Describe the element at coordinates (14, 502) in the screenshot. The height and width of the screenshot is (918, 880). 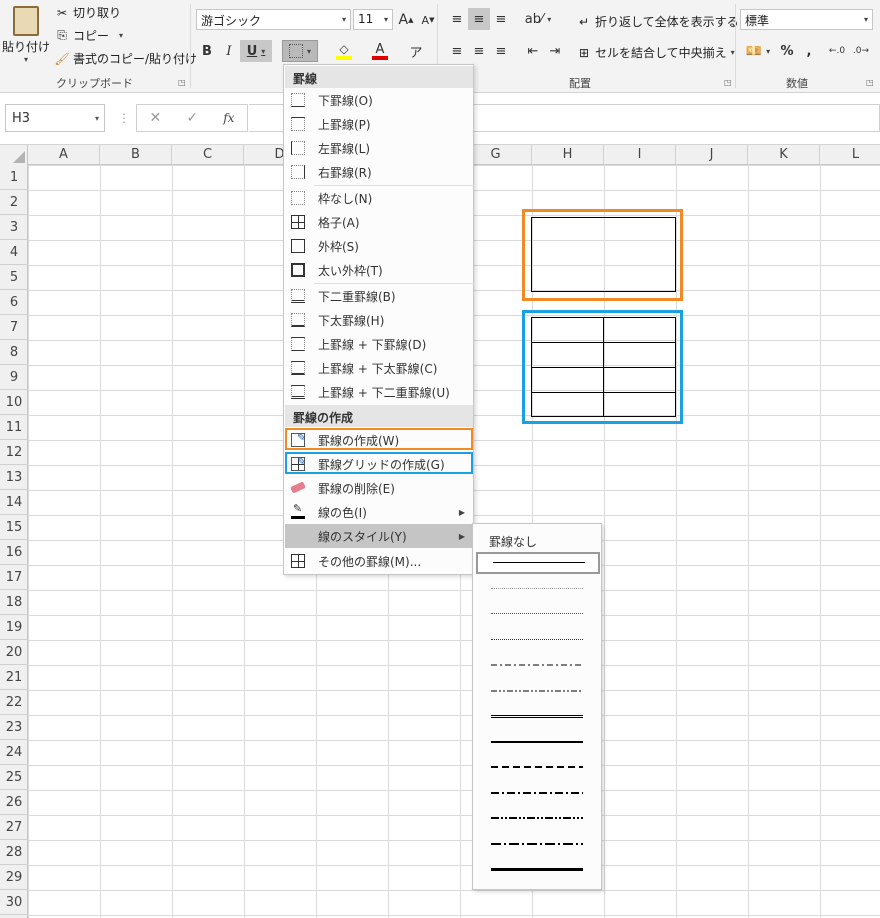
I see `row-header: 14` at that location.